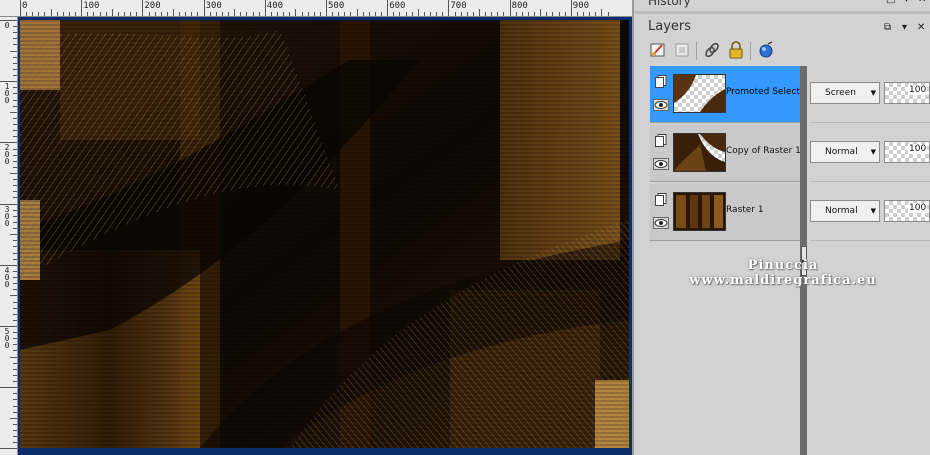 Image resolution: width=930 pixels, height=455 pixels. I want to click on layer-properties-icon, so click(682, 50).